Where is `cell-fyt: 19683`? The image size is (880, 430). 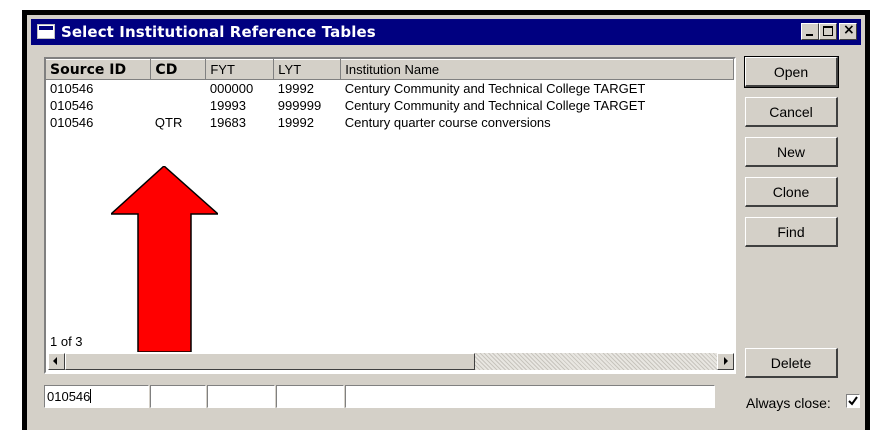 cell-fyt: 19683 is located at coordinates (228, 122).